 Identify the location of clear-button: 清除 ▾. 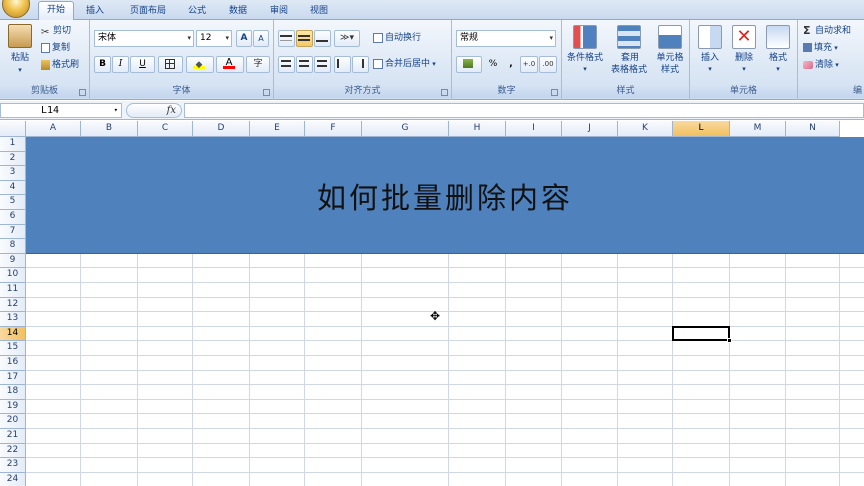
(833, 65).